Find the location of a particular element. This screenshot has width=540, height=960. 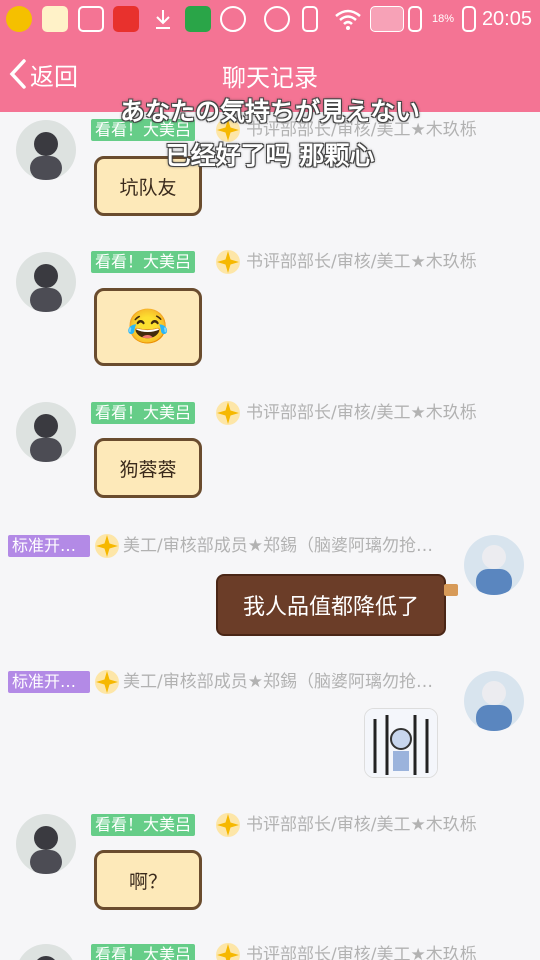

sticker-message: 😂 is located at coordinates (147, 329).